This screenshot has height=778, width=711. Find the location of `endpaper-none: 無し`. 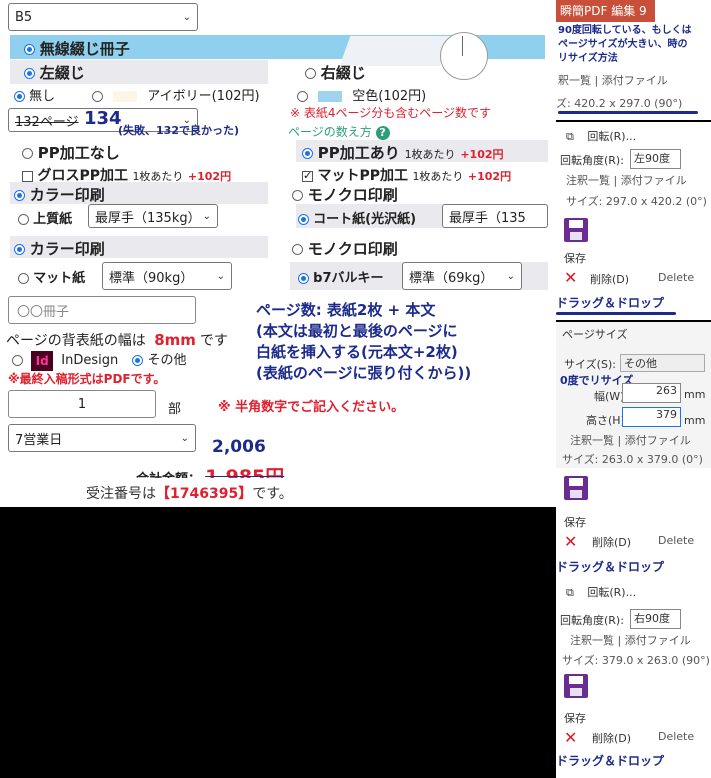

endpaper-none: 無し is located at coordinates (34, 94).